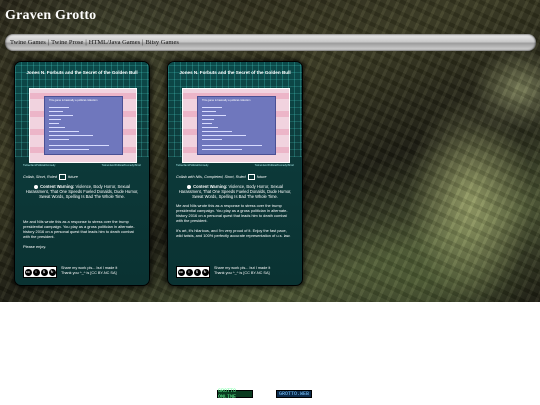  Describe the element at coordinates (235, 394) in the screenshot. I see `footer-badge-left: GROTTO ONLINE` at that location.